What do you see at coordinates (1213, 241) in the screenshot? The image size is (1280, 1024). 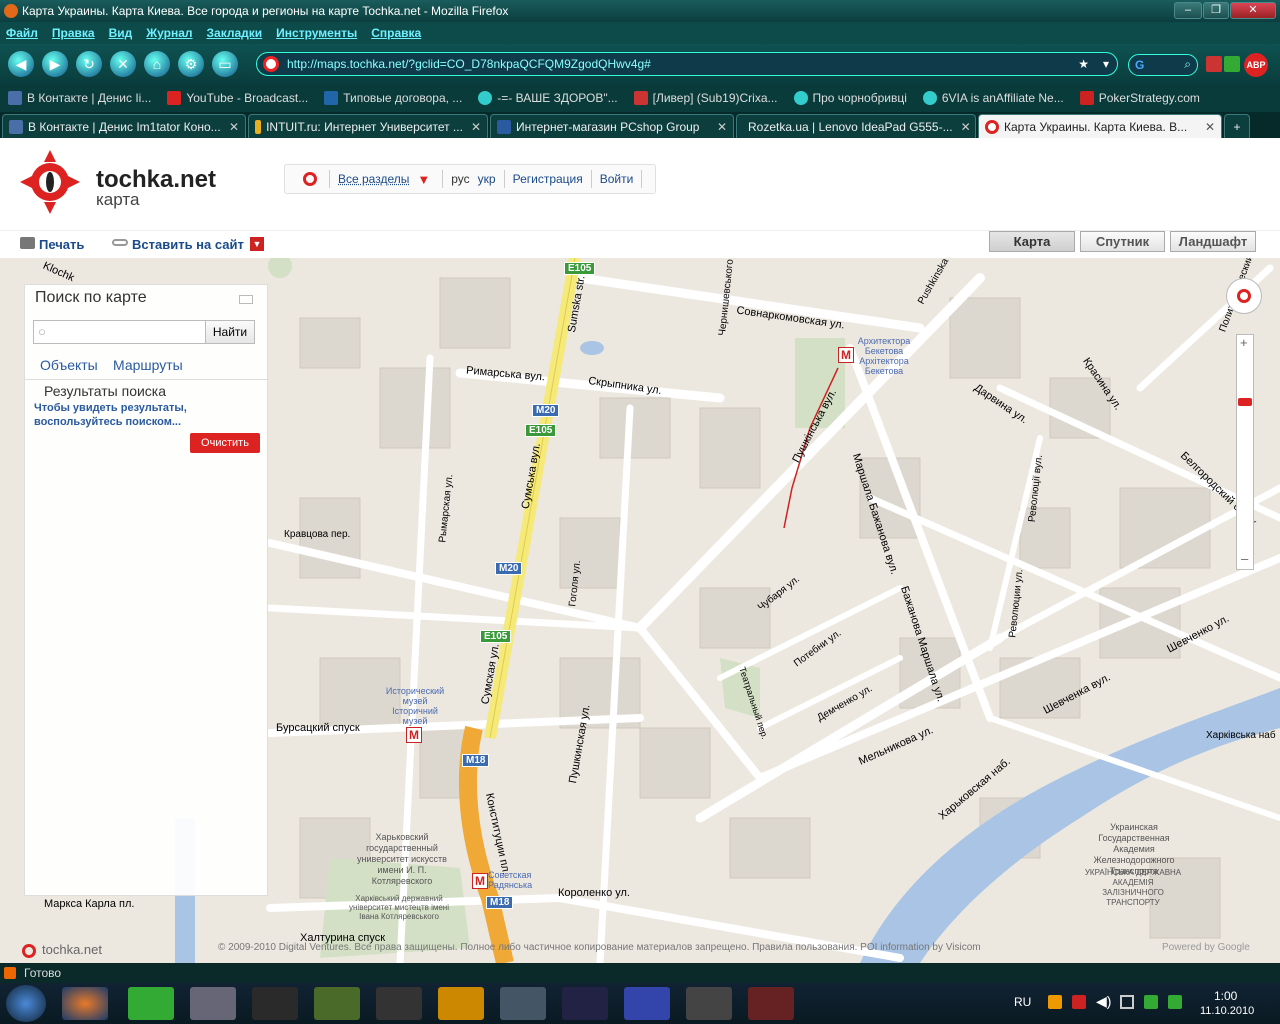 I see `maptype-terrain-button: Ландшафт` at bounding box center [1213, 241].